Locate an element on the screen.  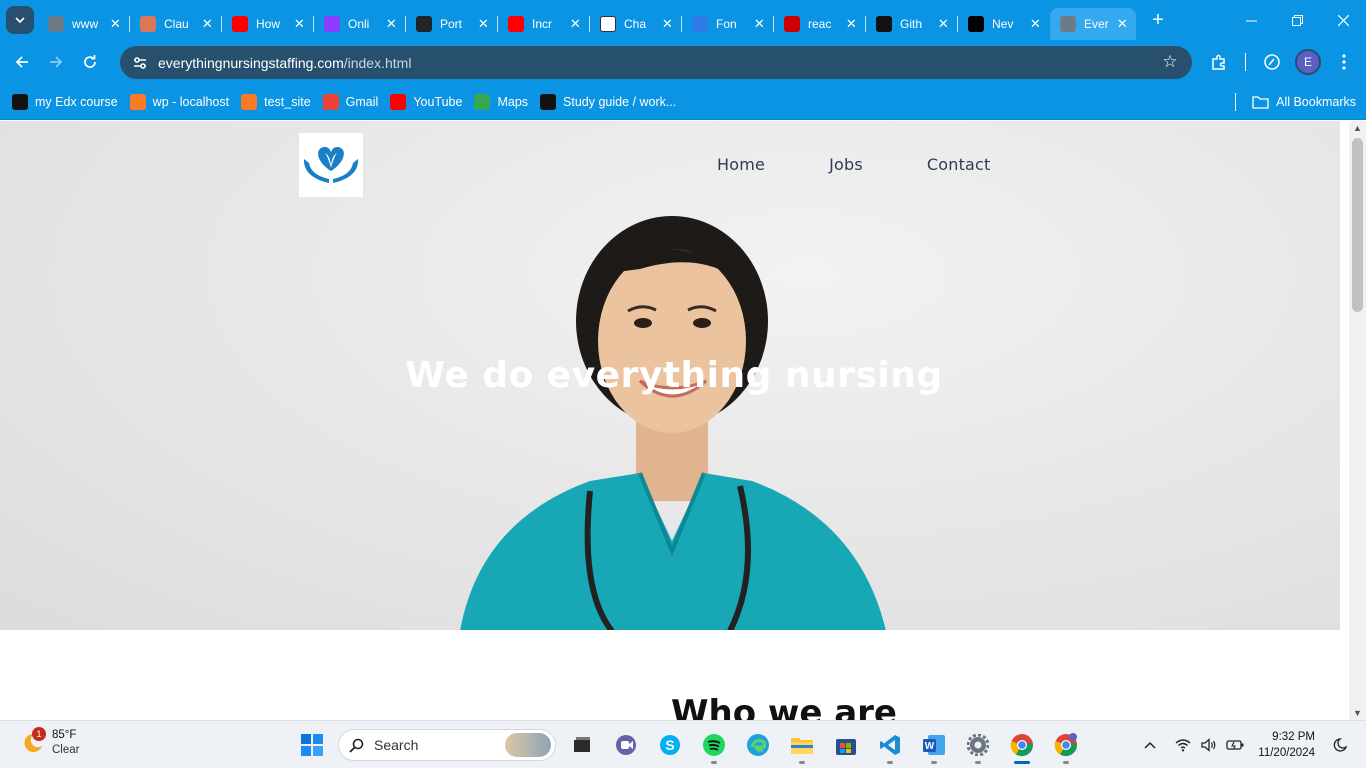
weather-widget: 1 85°F Clear is located at coordinates (49, 742).